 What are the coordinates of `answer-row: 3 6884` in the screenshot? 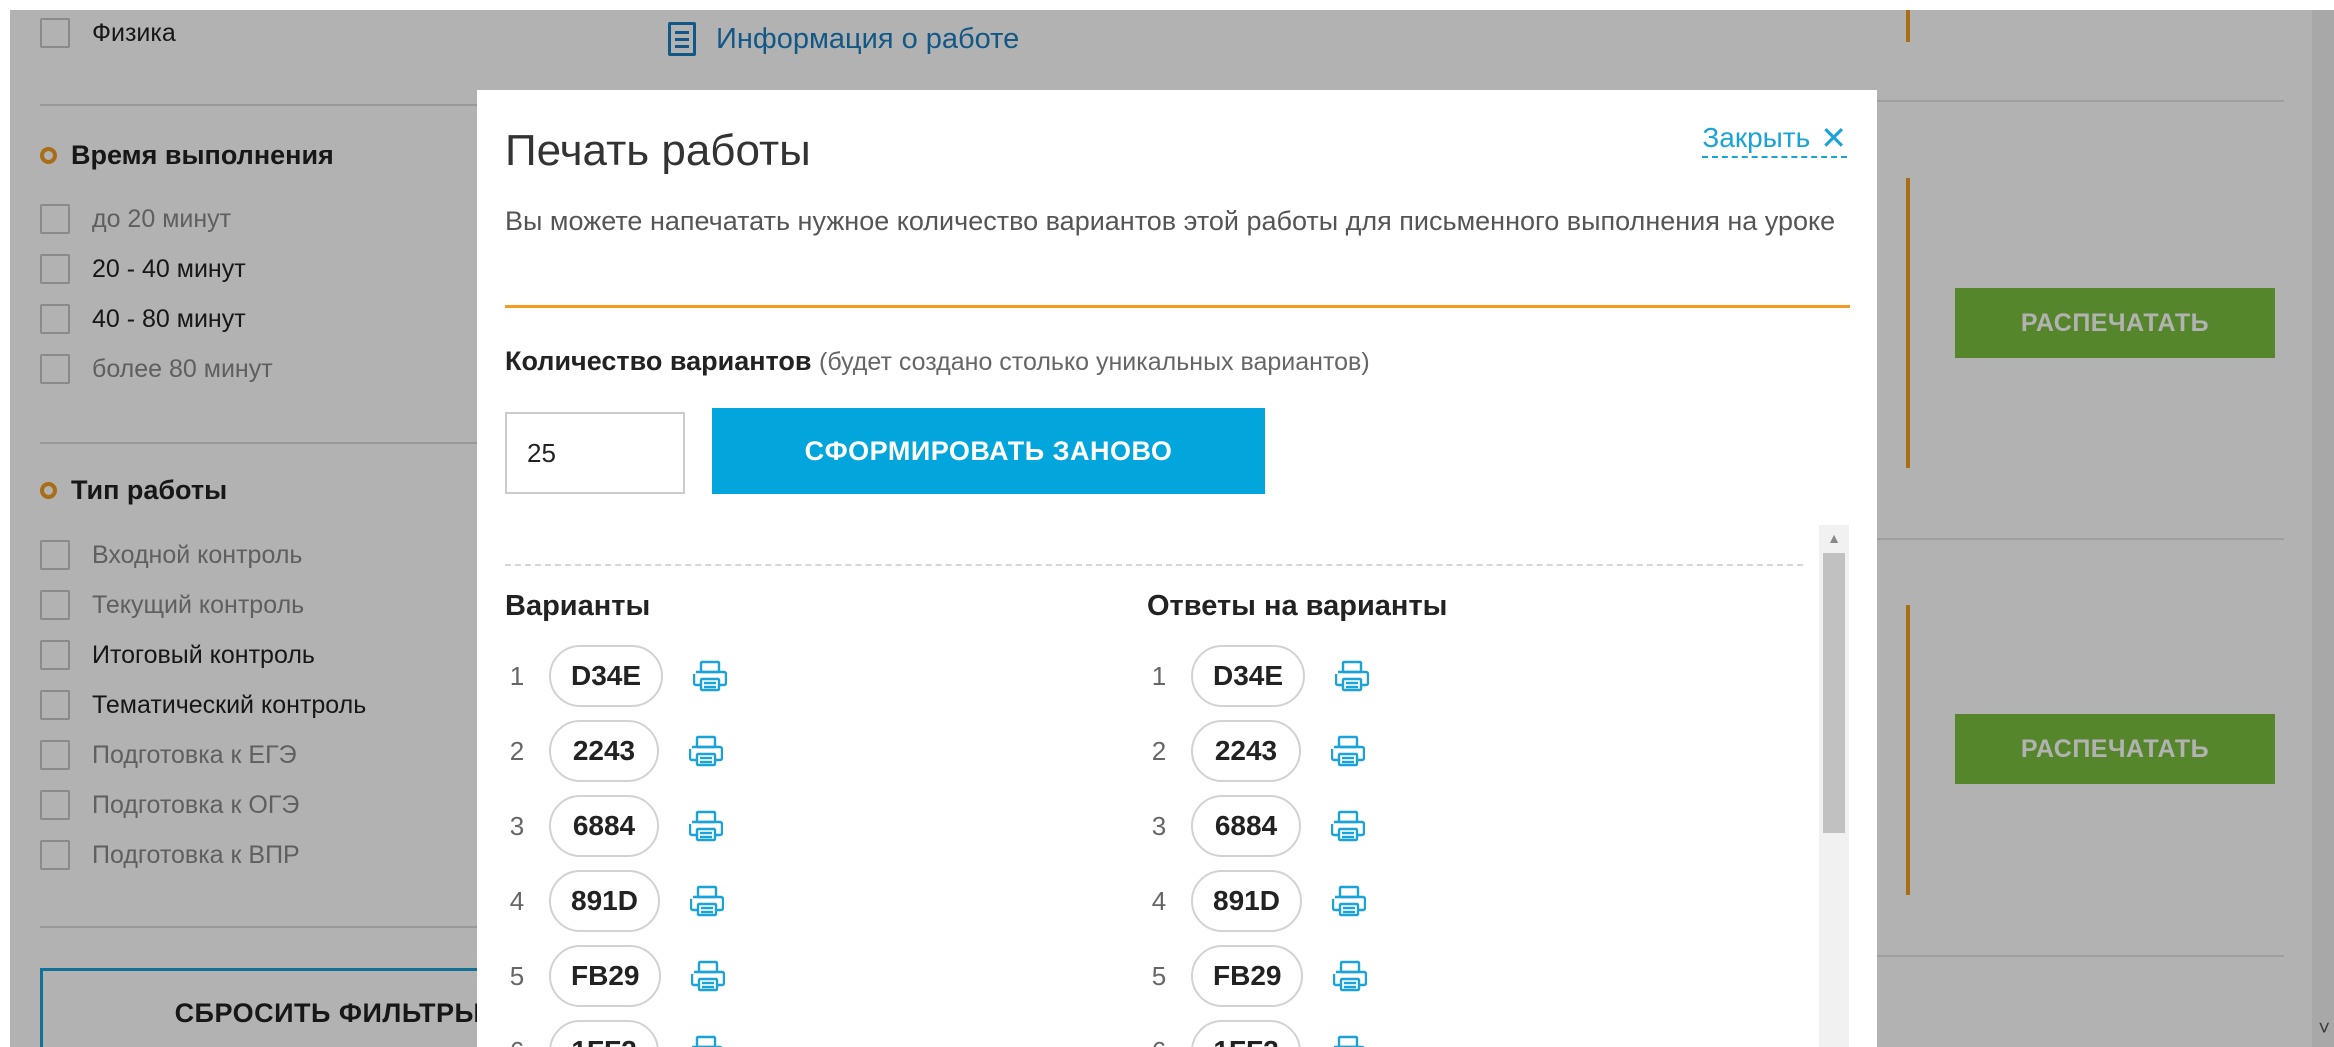 It's located at (1252, 826).